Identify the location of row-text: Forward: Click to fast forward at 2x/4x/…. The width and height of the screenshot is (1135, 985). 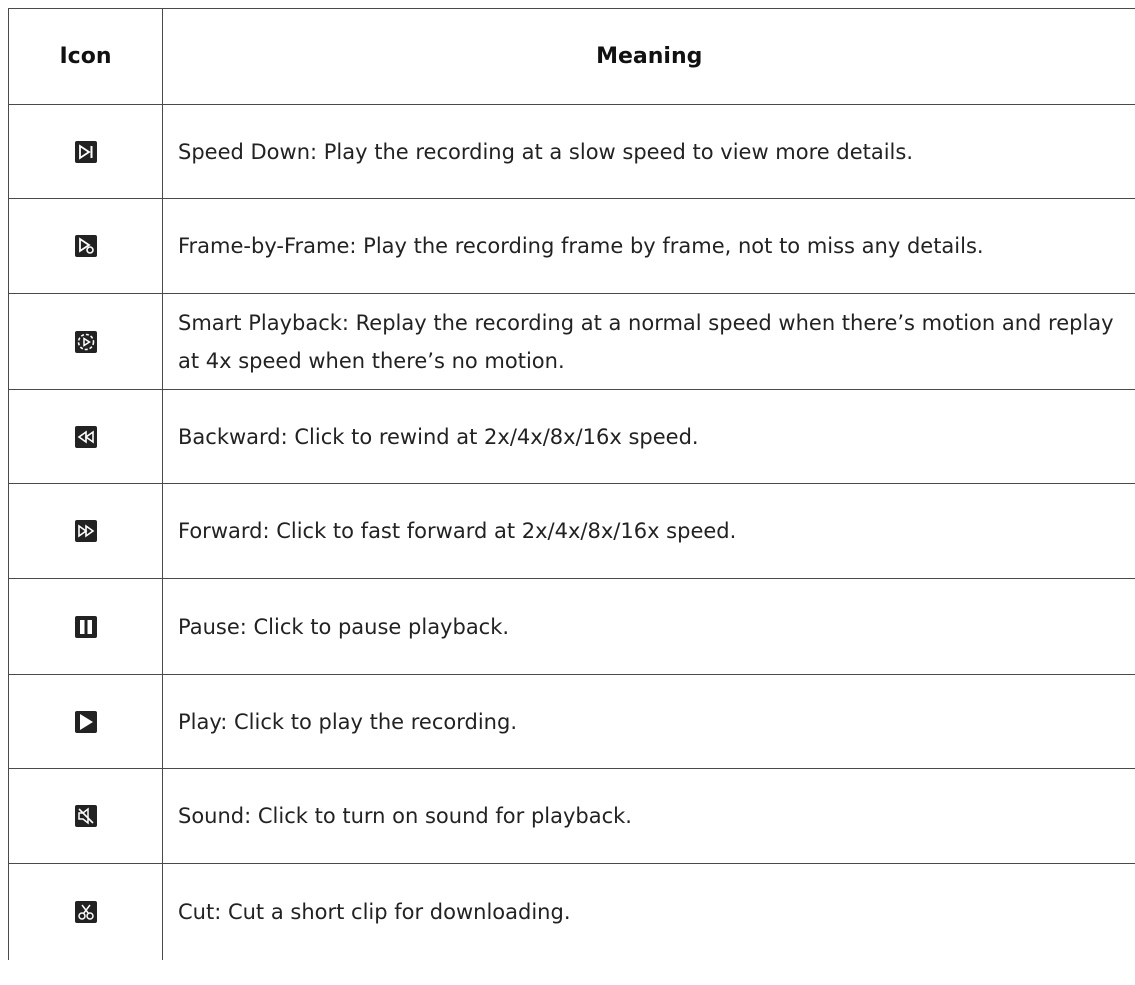
(648, 531).